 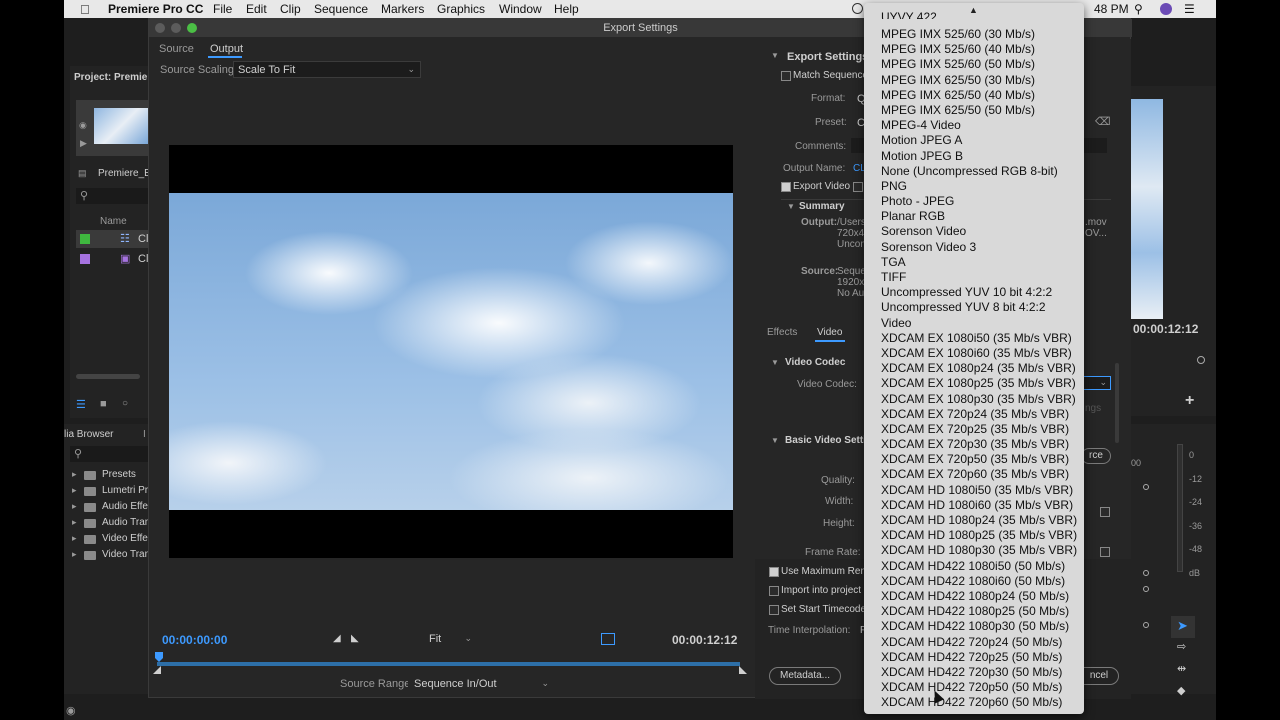 What do you see at coordinates (157, 670) in the screenshot?
I see `in-point-handle` at bounding box center [157, 670].